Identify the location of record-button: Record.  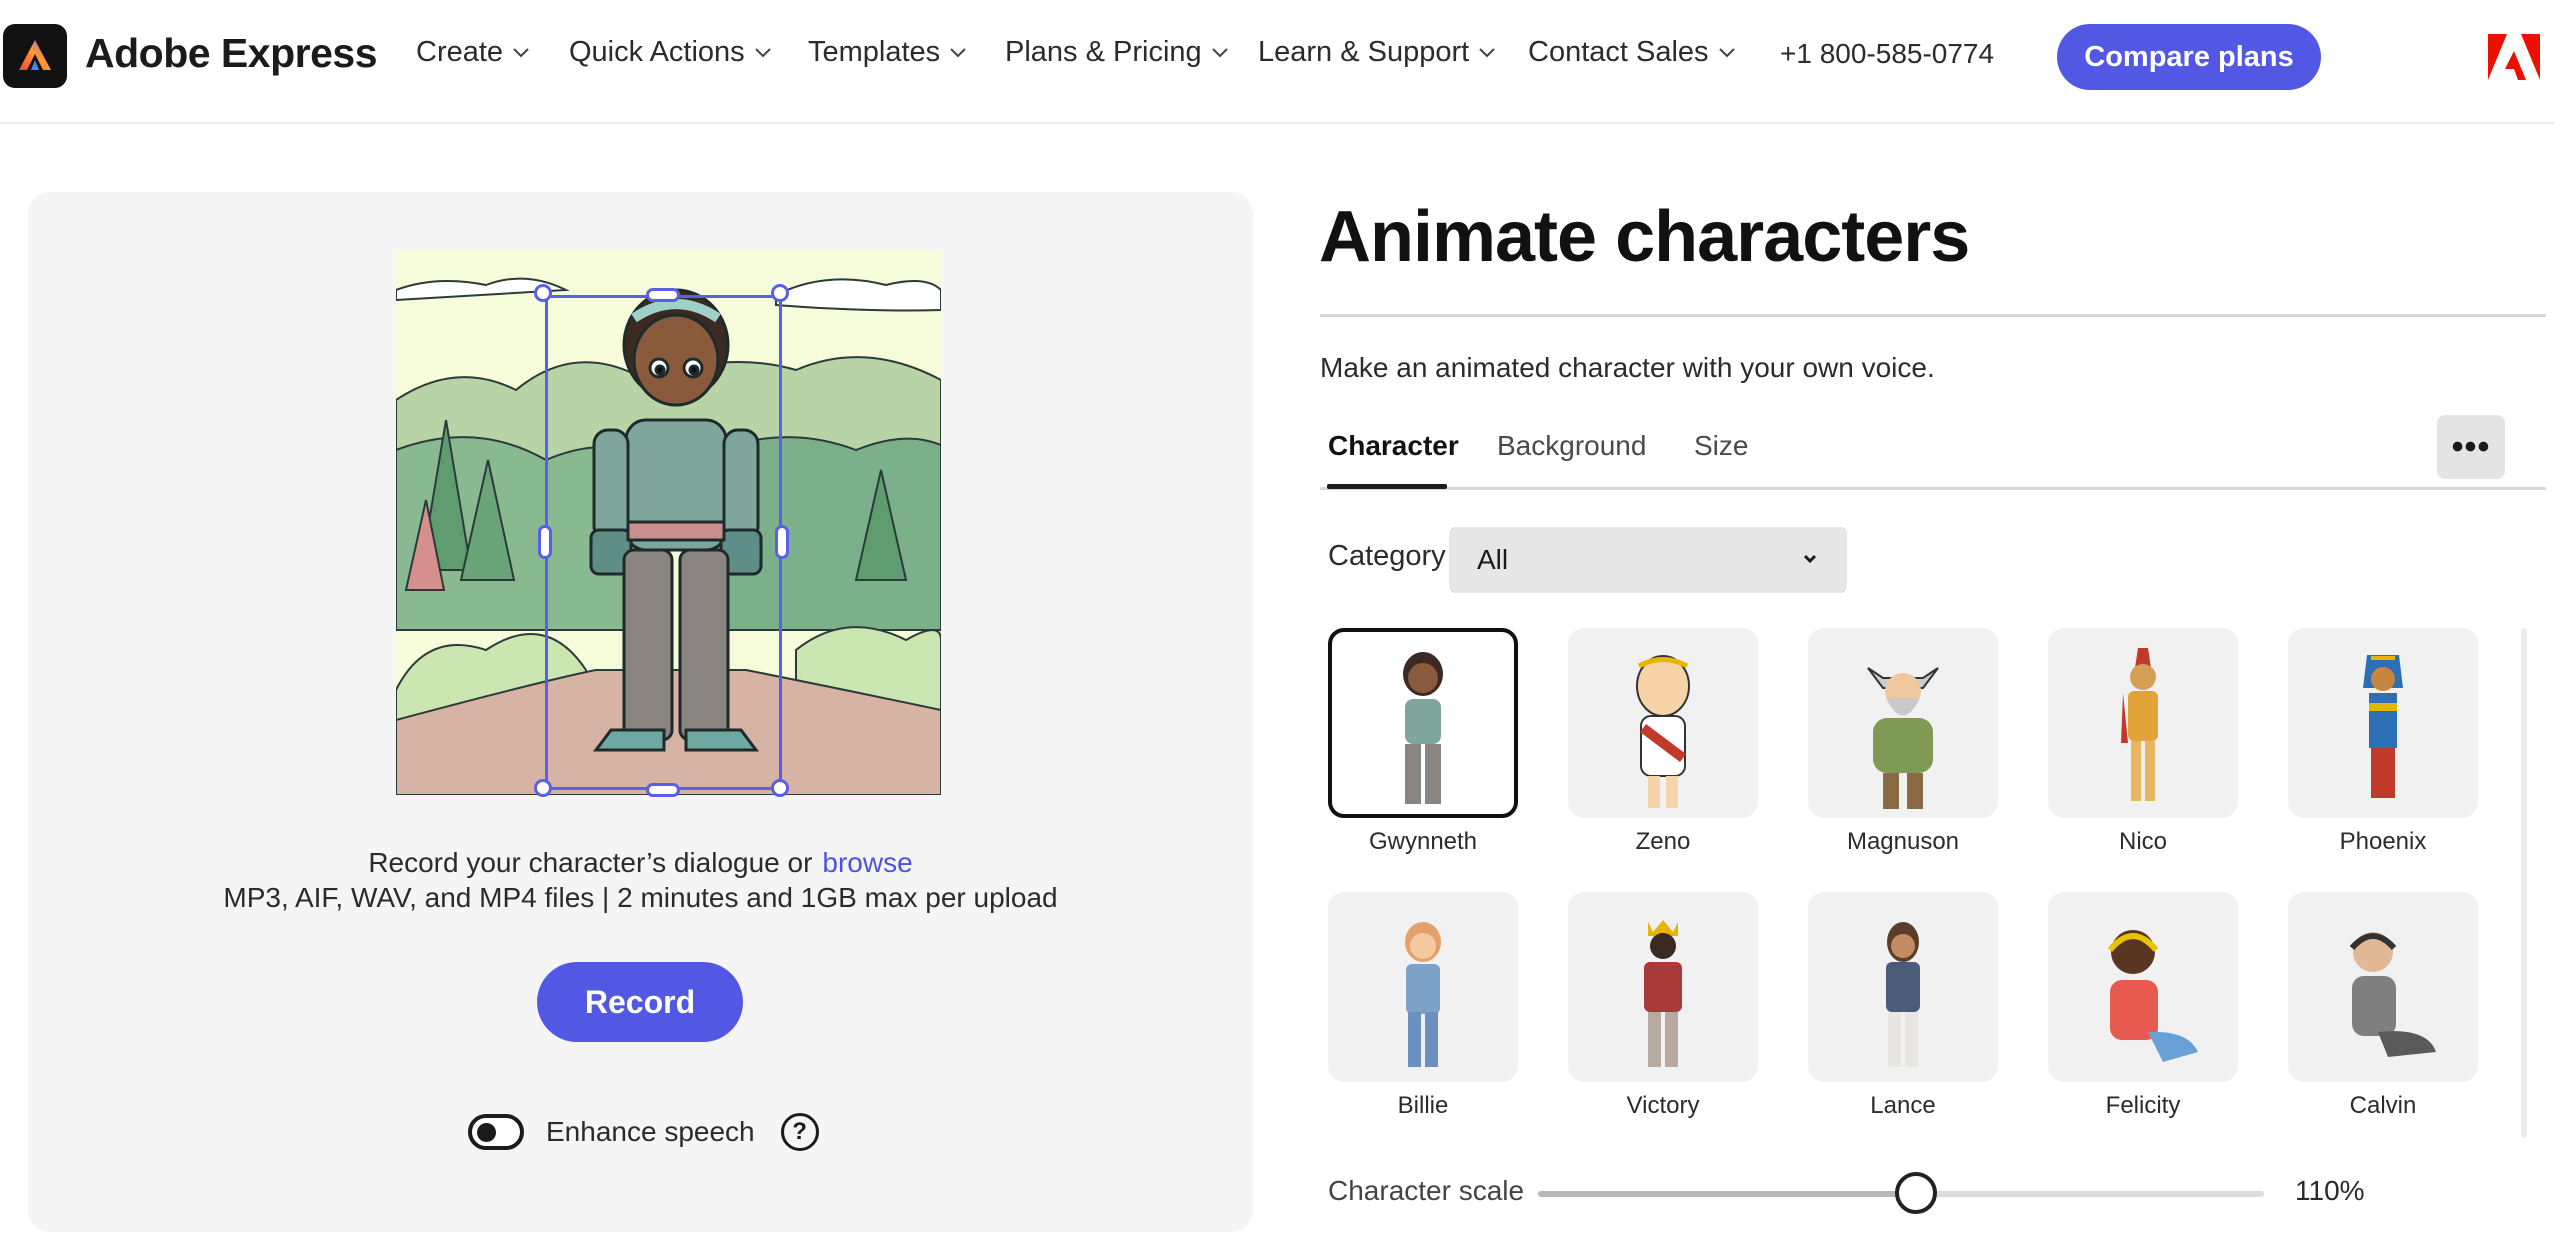
(640, 1002).